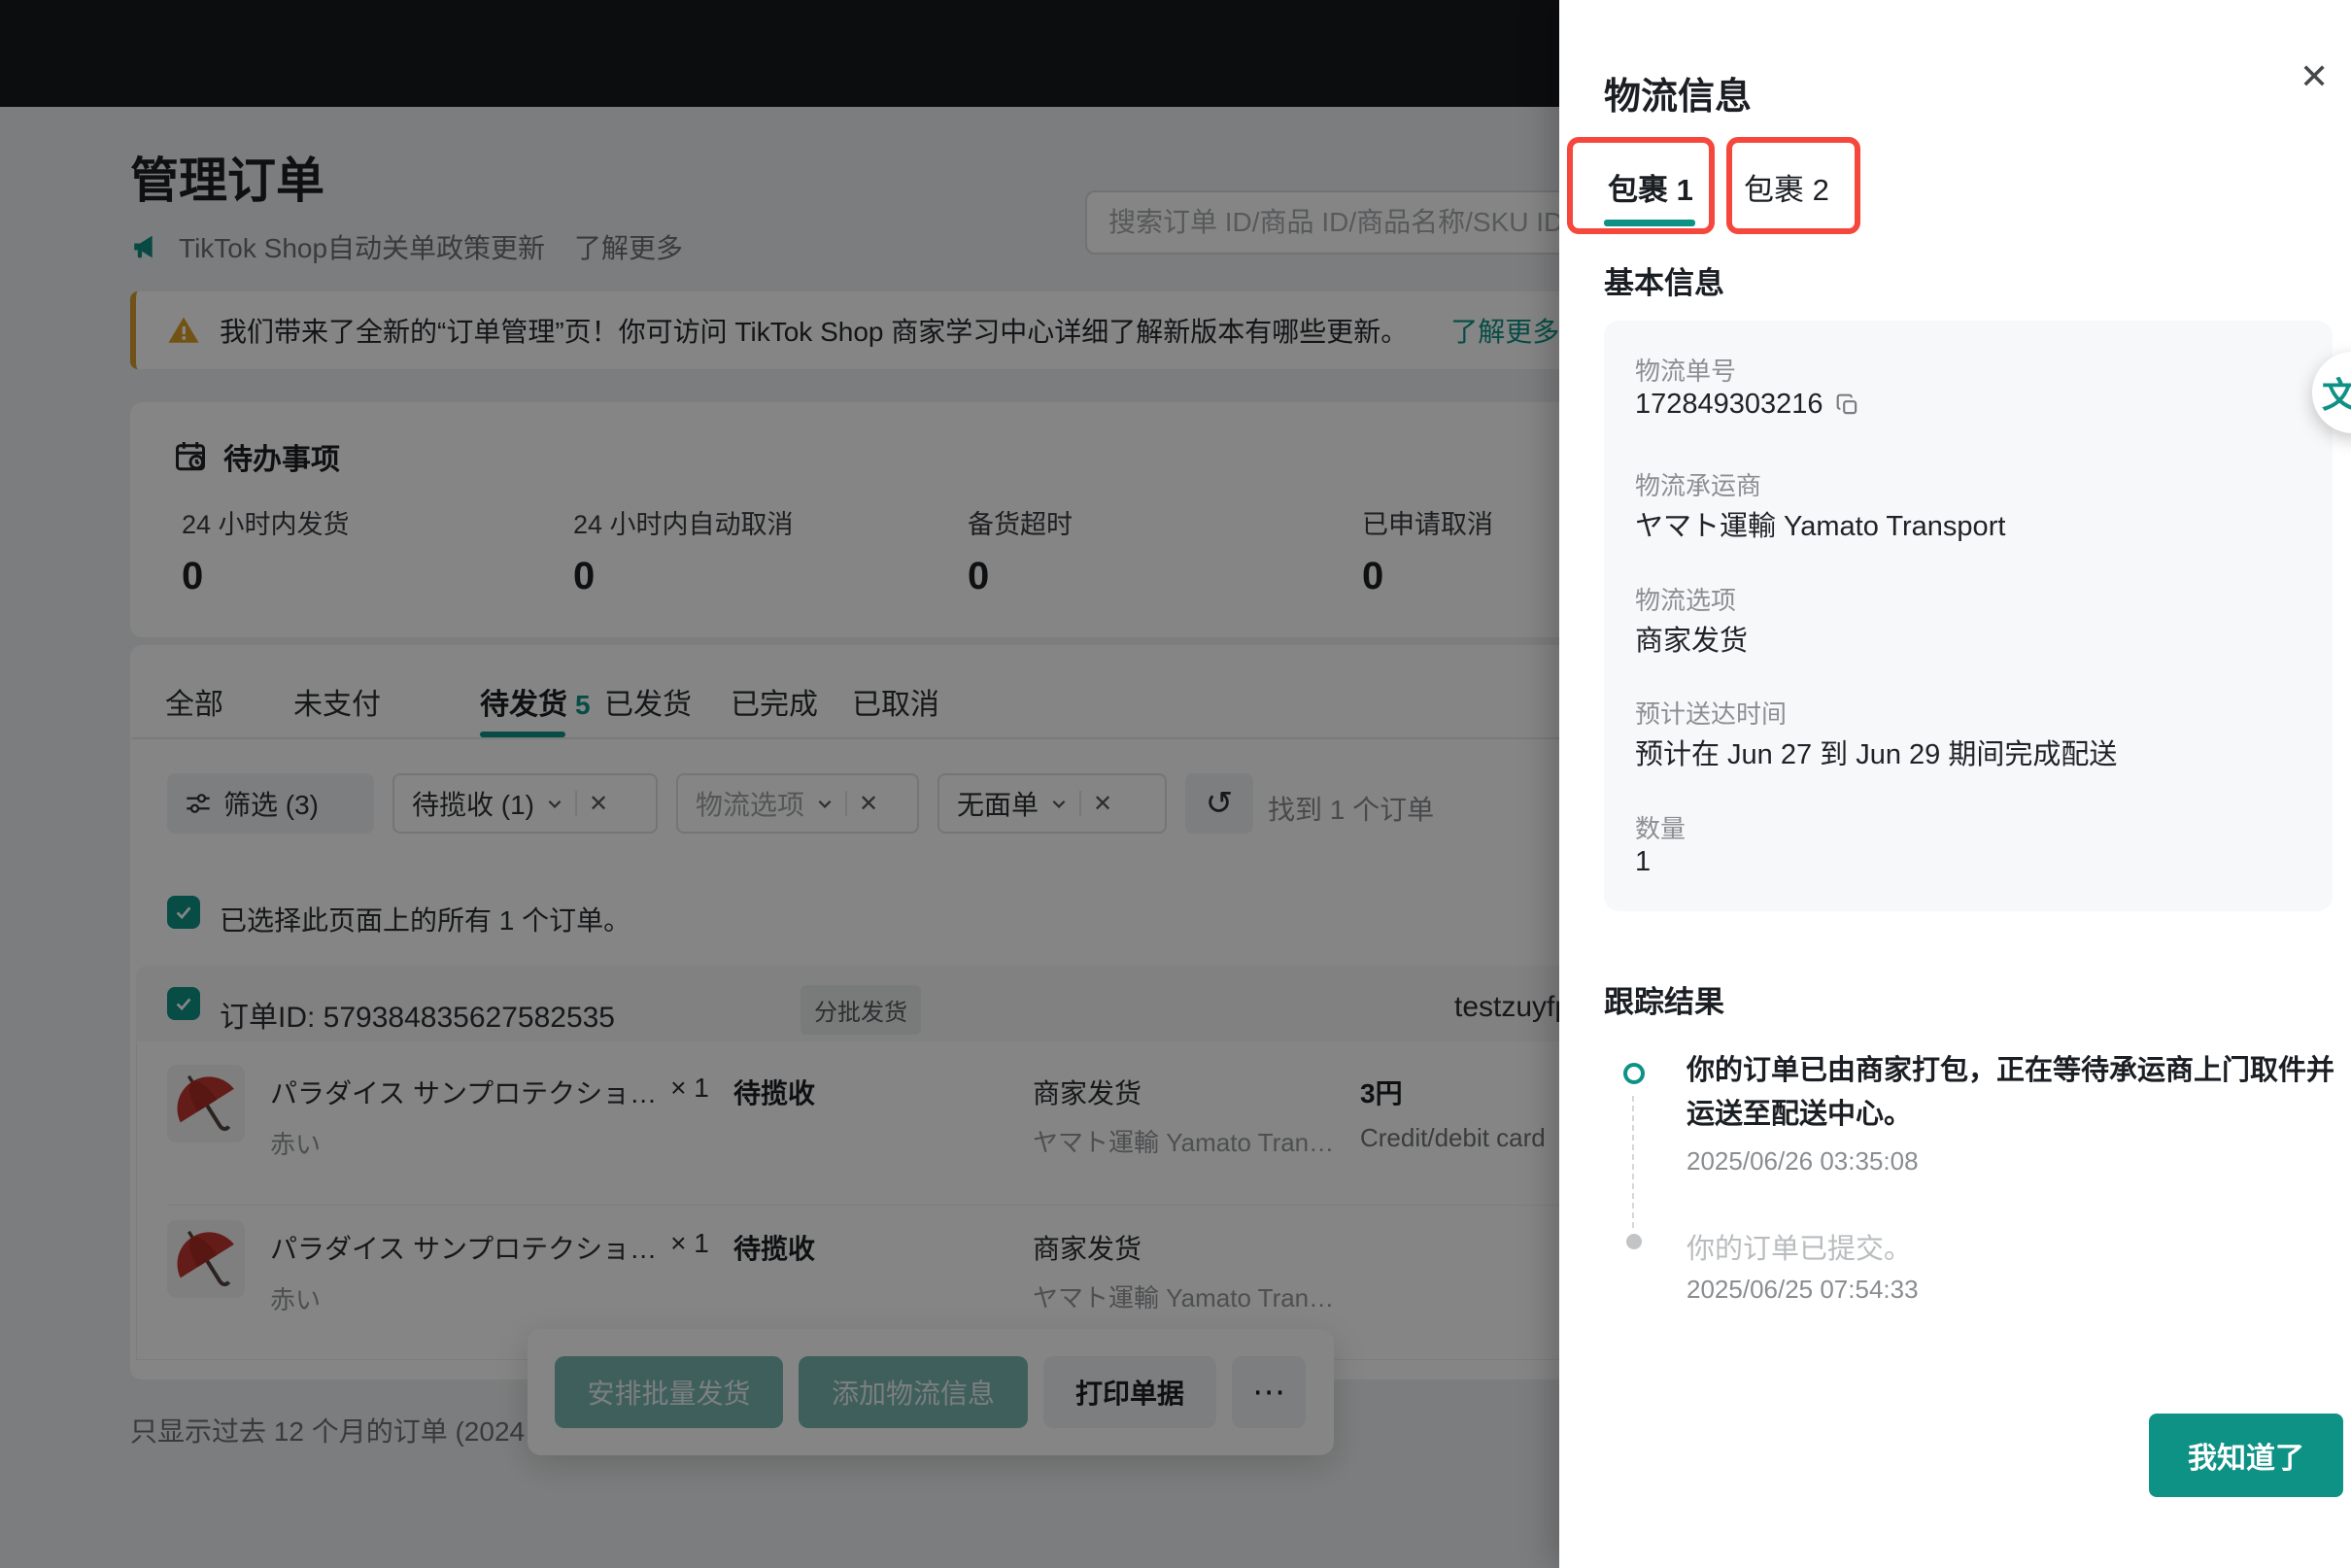 This screenshot has height=1568, width=2351. Describe the element at coordinates (1643, 861) in the screenshot. I see `field-value: 1` at that location.